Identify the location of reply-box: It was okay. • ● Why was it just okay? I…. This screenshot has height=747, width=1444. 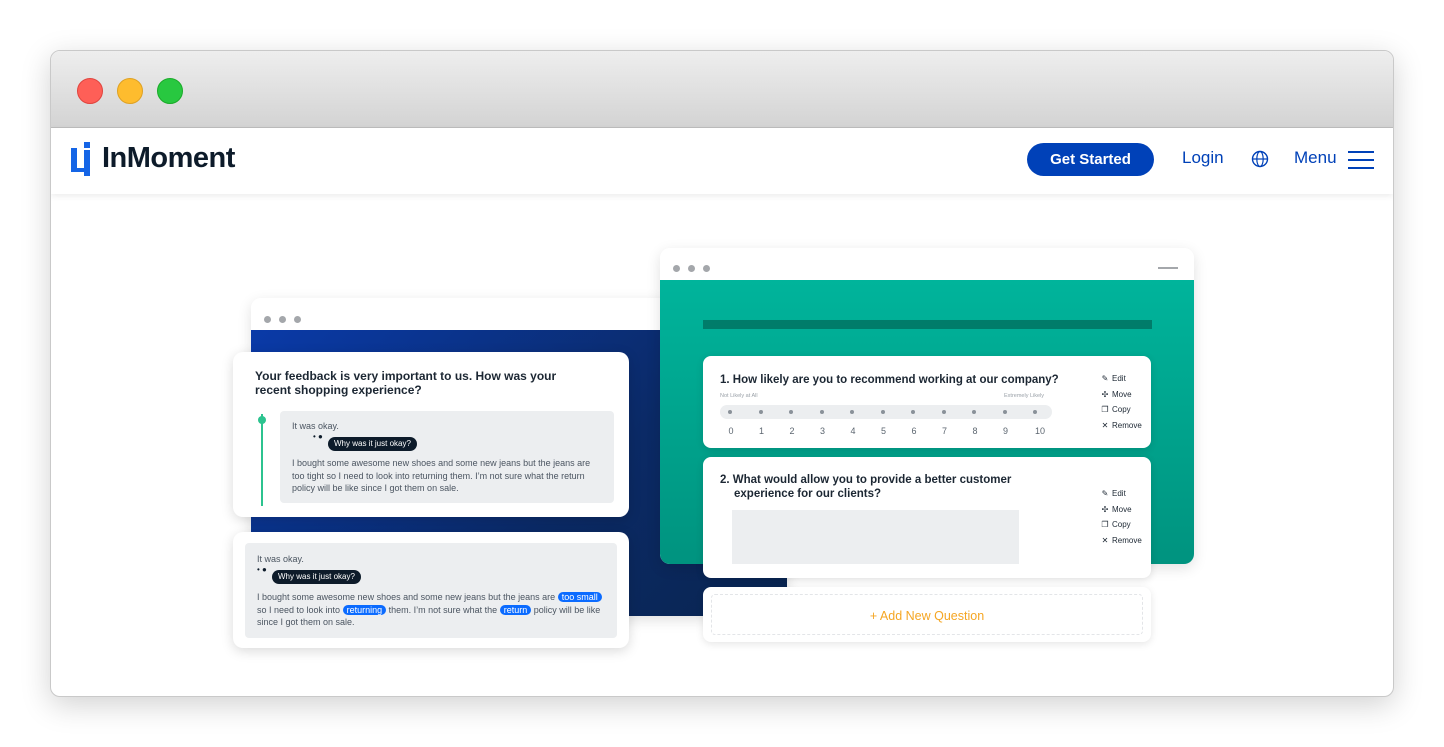
(447, 457).